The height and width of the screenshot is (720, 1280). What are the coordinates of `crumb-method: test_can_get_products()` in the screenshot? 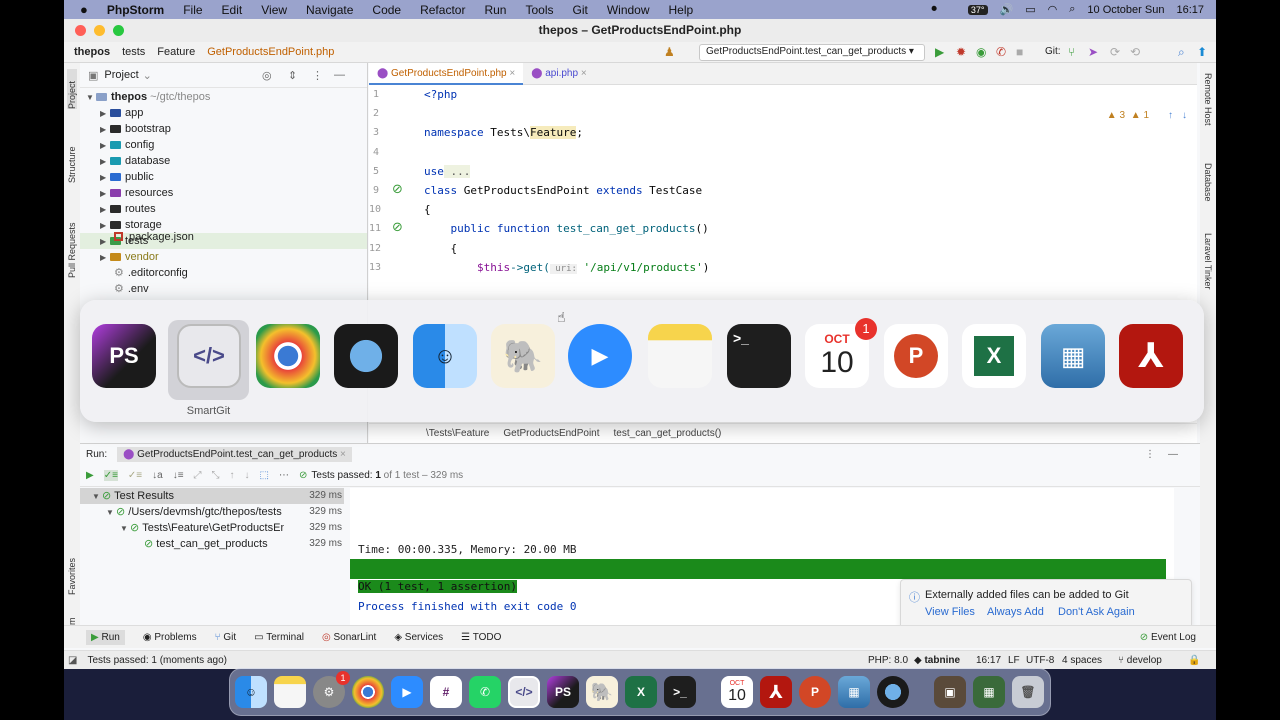 It's located at (668, 433).